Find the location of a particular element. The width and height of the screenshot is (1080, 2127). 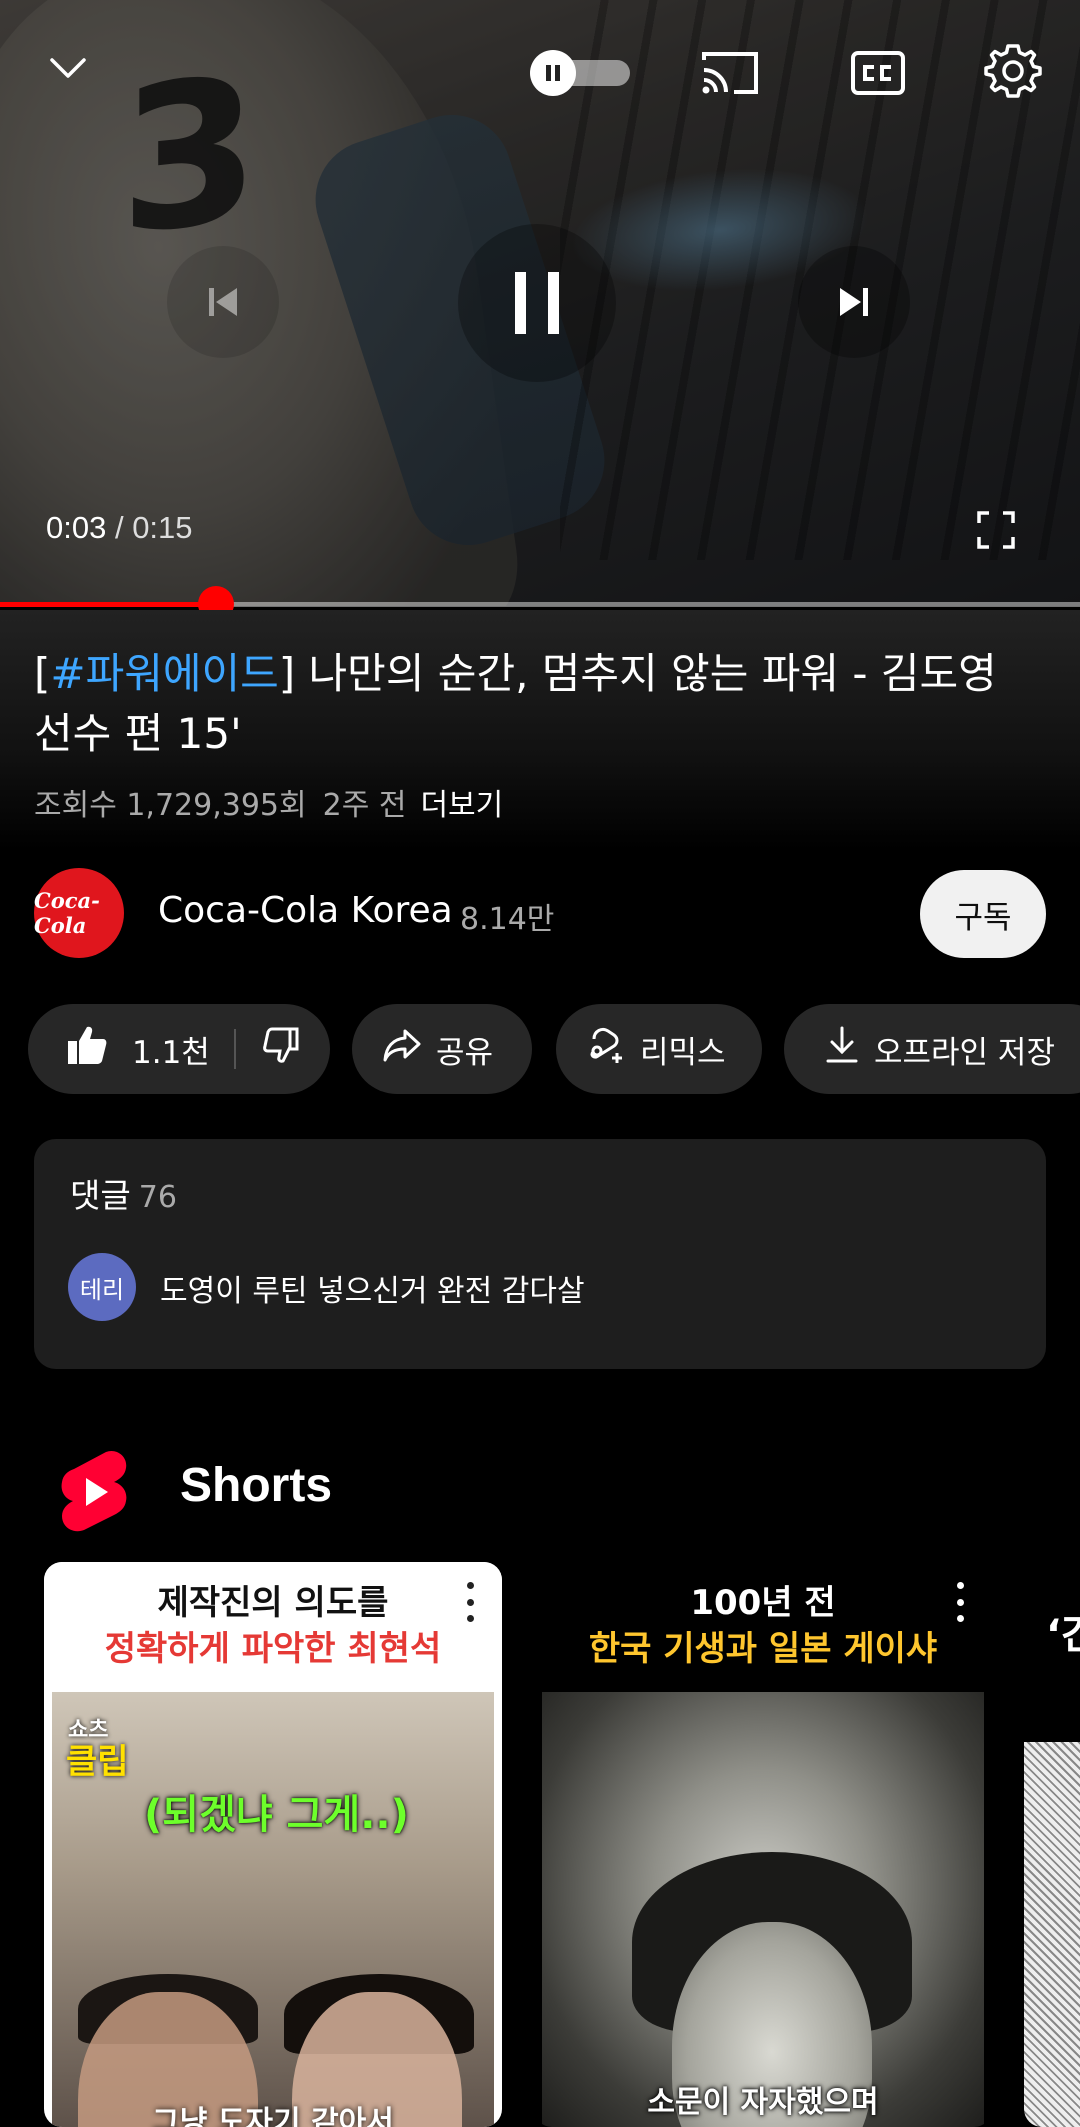

current-time: 0:03 is located at coordinates (76, 527).